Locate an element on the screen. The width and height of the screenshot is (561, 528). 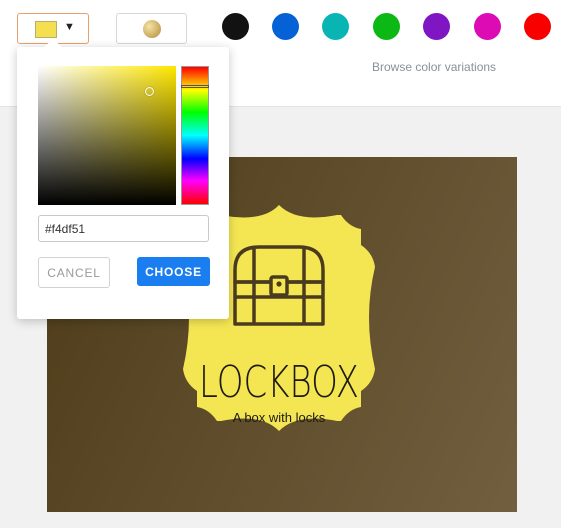
cancel-button: CANCEL is located at coordinates (74, 272).